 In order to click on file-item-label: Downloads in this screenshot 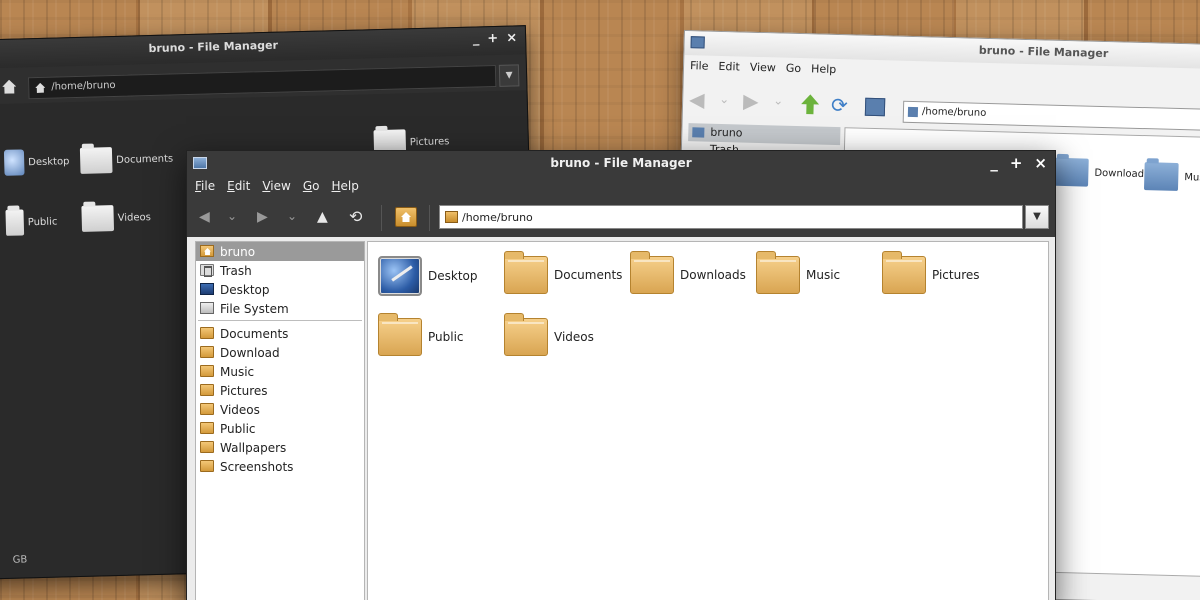, I will do `click(713, 275)`.